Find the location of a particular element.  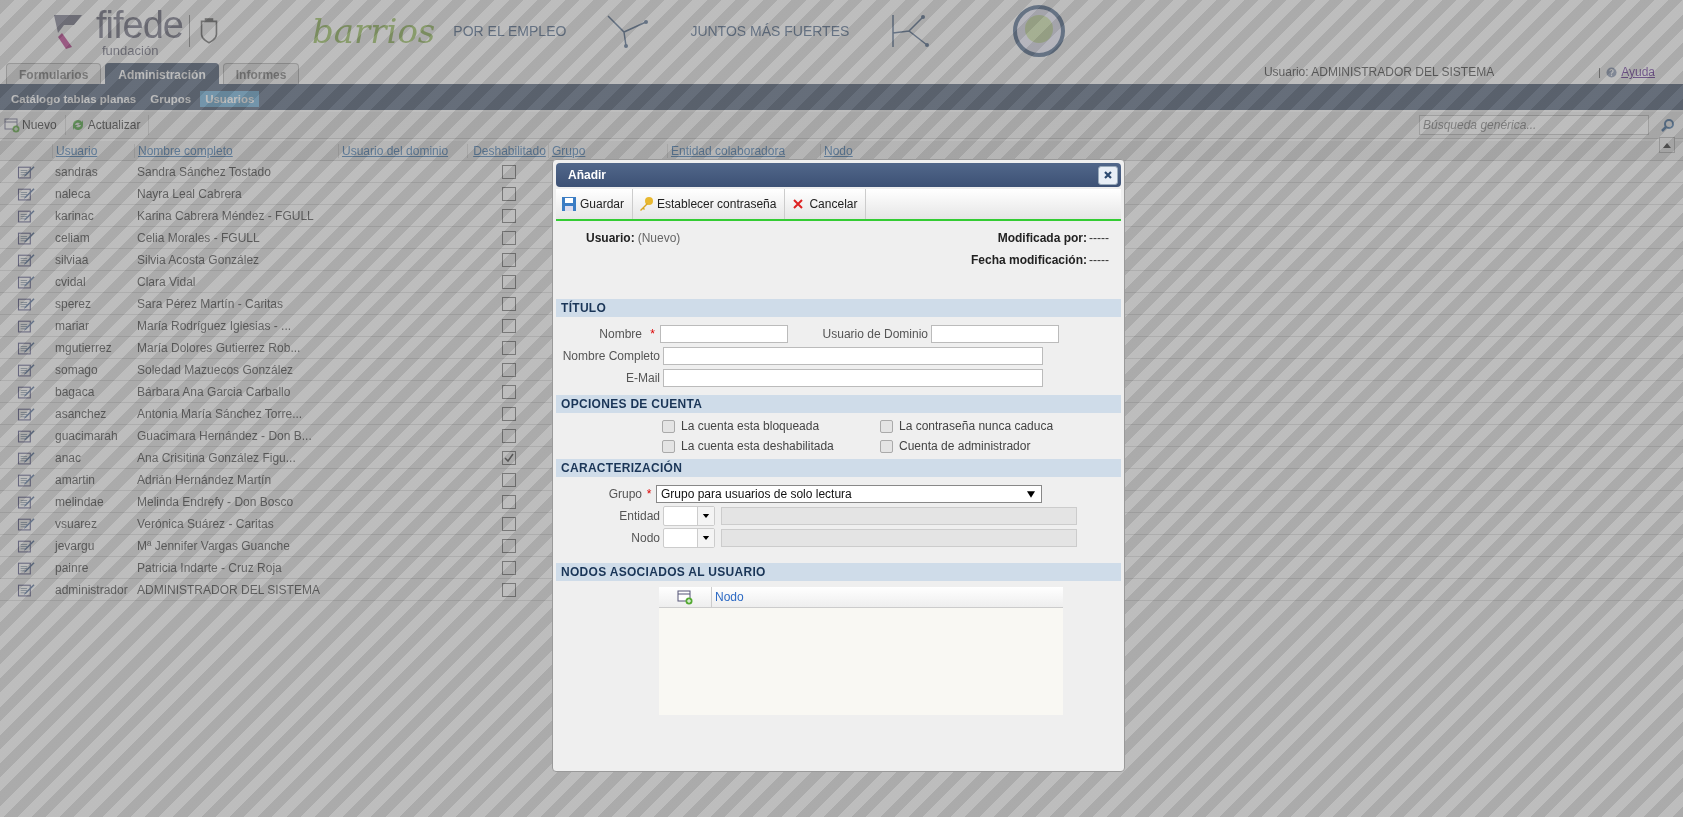

save-button: Guardar is located at coordinates (595, 204).